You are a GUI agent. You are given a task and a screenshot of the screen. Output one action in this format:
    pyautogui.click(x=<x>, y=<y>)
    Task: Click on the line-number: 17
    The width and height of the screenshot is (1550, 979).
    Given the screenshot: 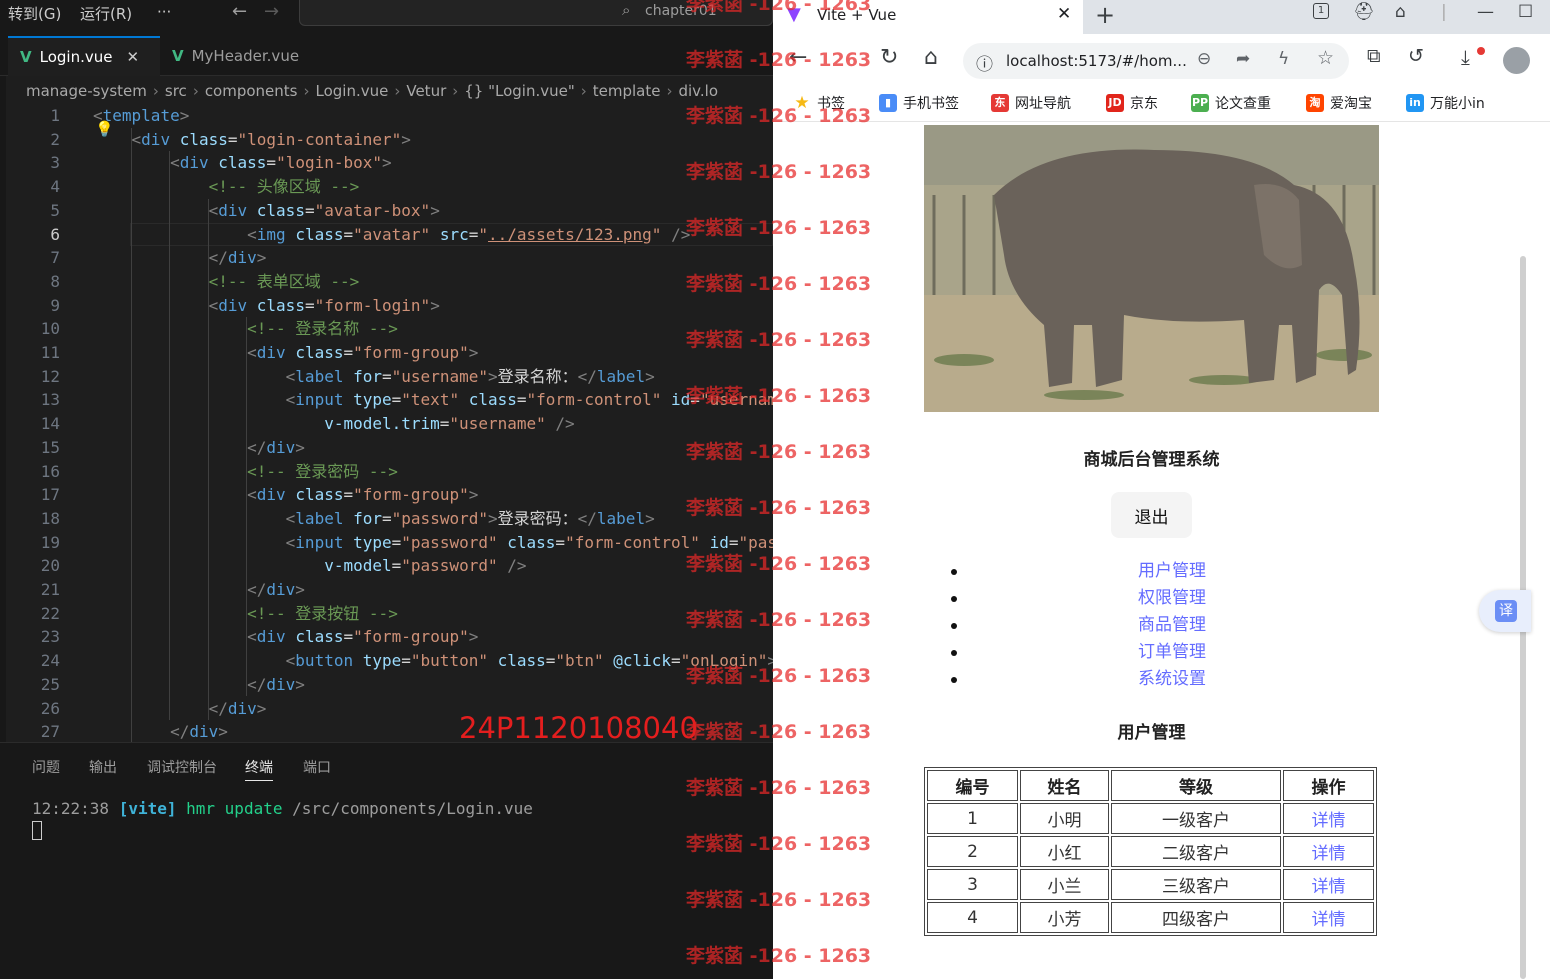 What is the action you would take?
    pyautogui.click(x=50, y=495)
    